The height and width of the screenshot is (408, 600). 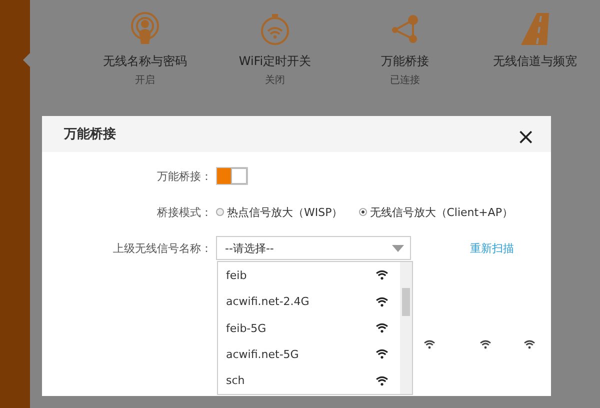 I want to click on network-select: --请选择--, so click(x=313, y=248).